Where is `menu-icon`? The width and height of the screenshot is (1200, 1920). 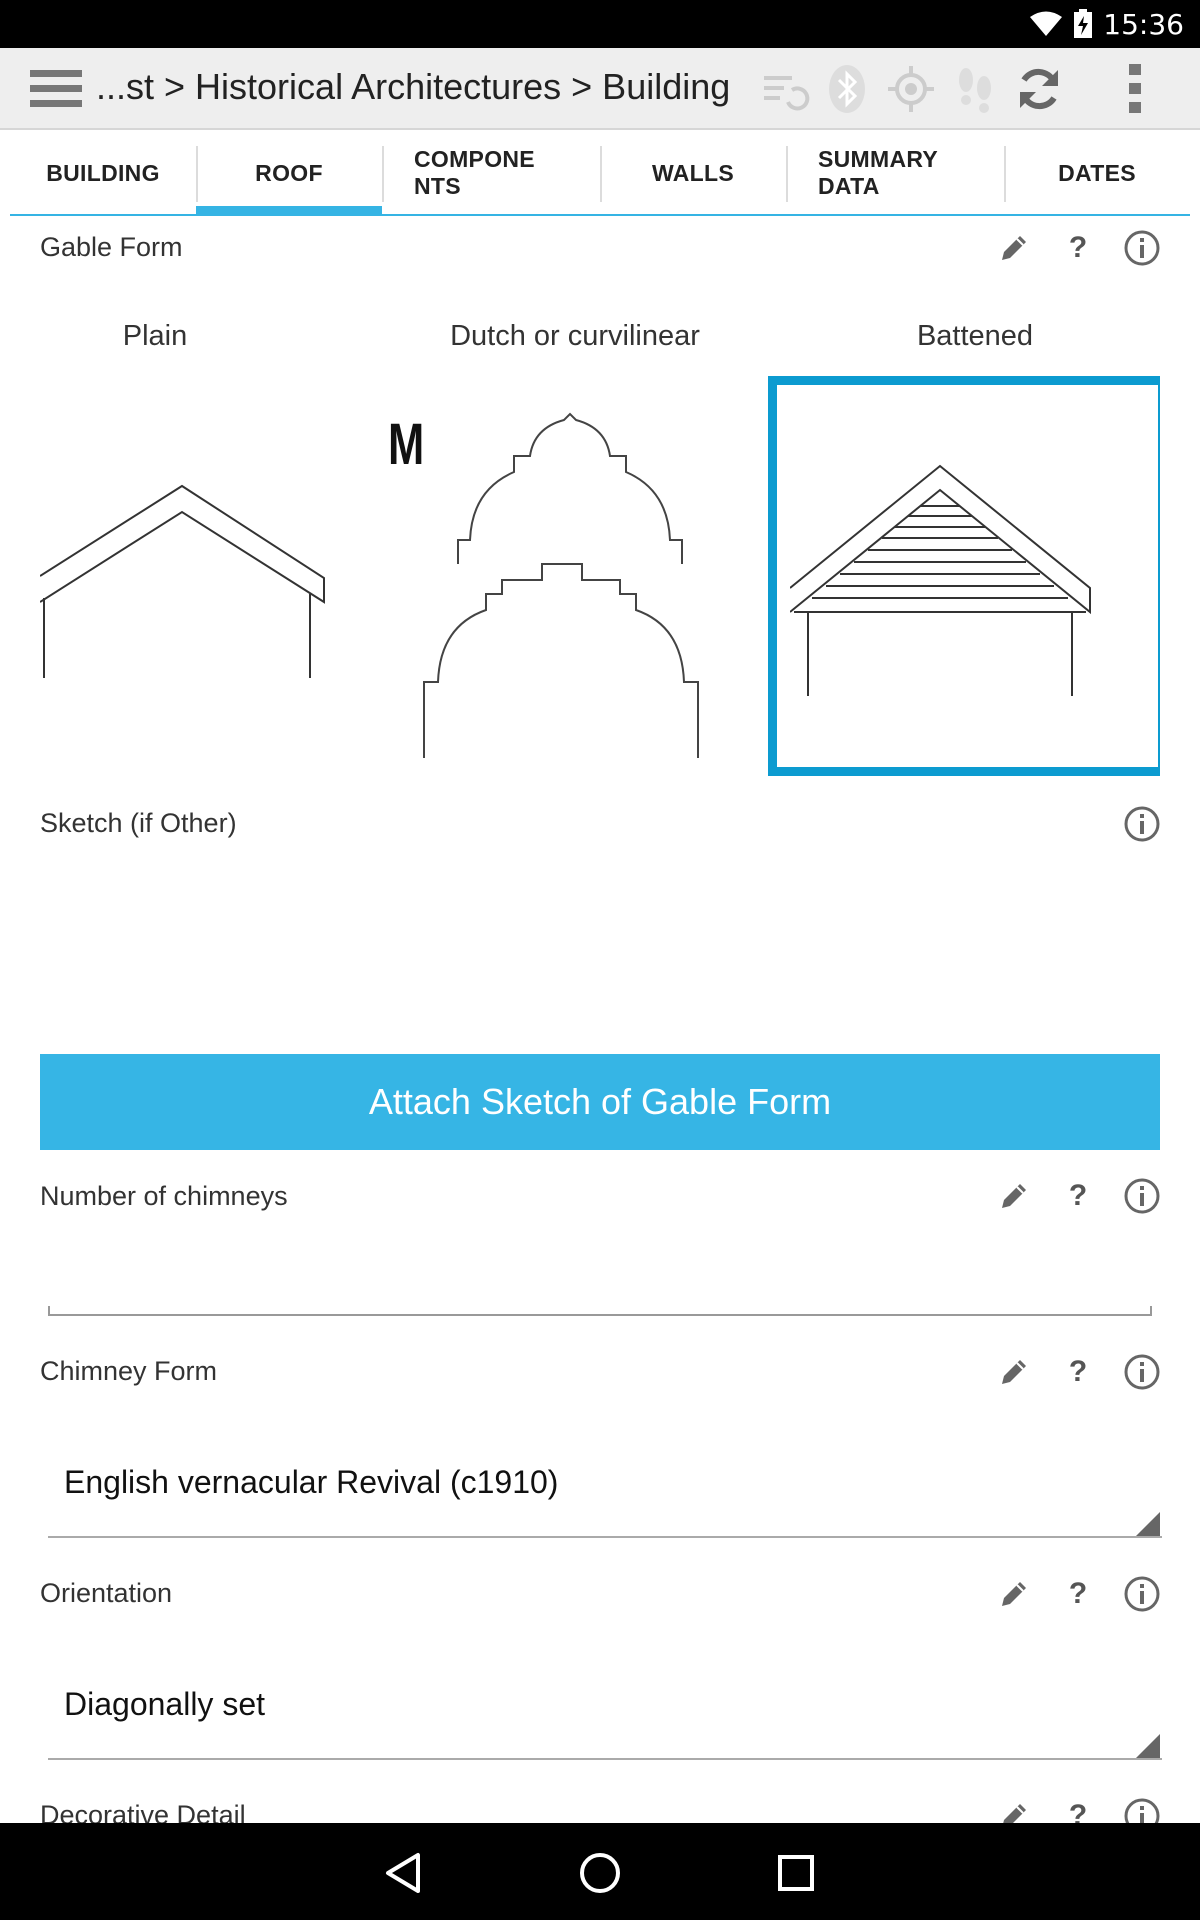 menu-icon is located at coordinates (56, 89).